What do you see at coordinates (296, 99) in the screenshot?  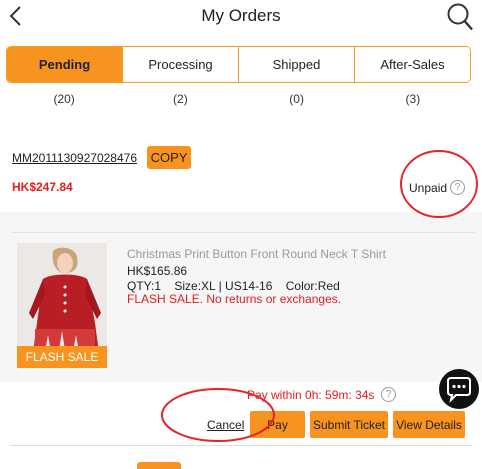 I see `shipped-count: (0)` at bounding box center [296, 99].